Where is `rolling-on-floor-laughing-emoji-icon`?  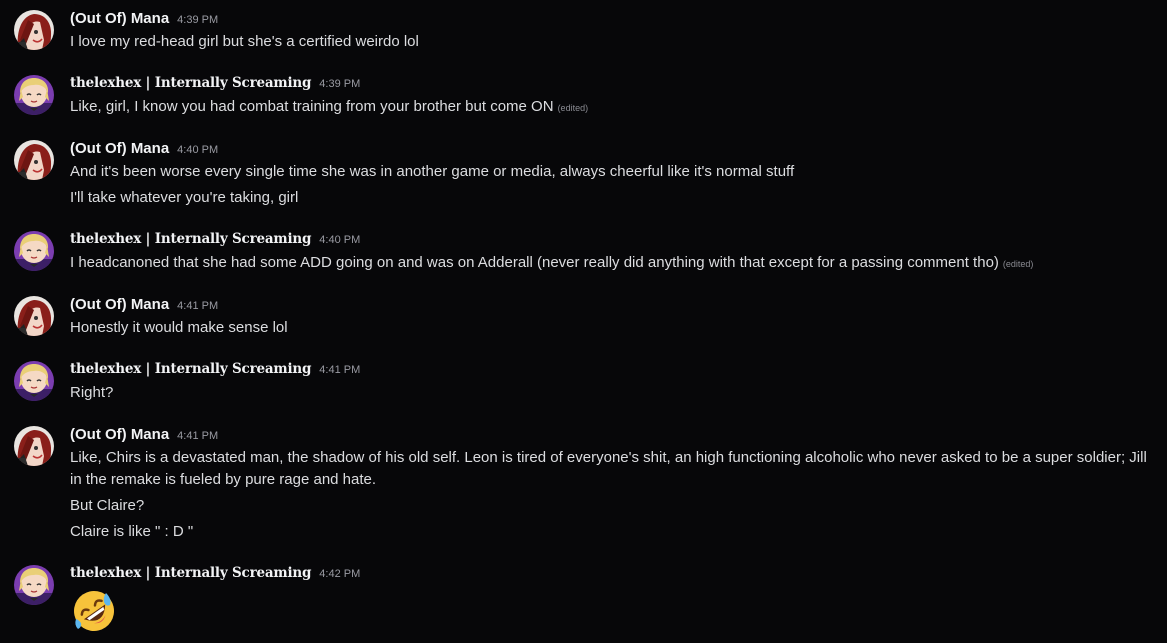
rolling-on-floor-laughing-emoji-icon is located at coordinates (94, 611).